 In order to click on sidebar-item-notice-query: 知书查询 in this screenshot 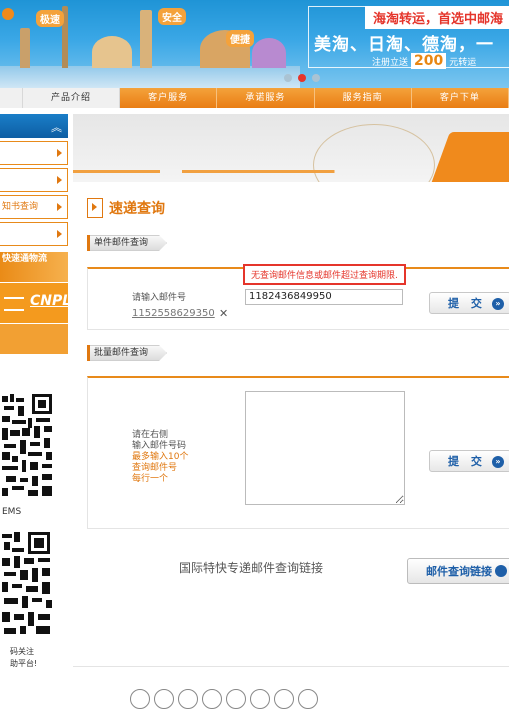, I will do `click(34, 207)`.